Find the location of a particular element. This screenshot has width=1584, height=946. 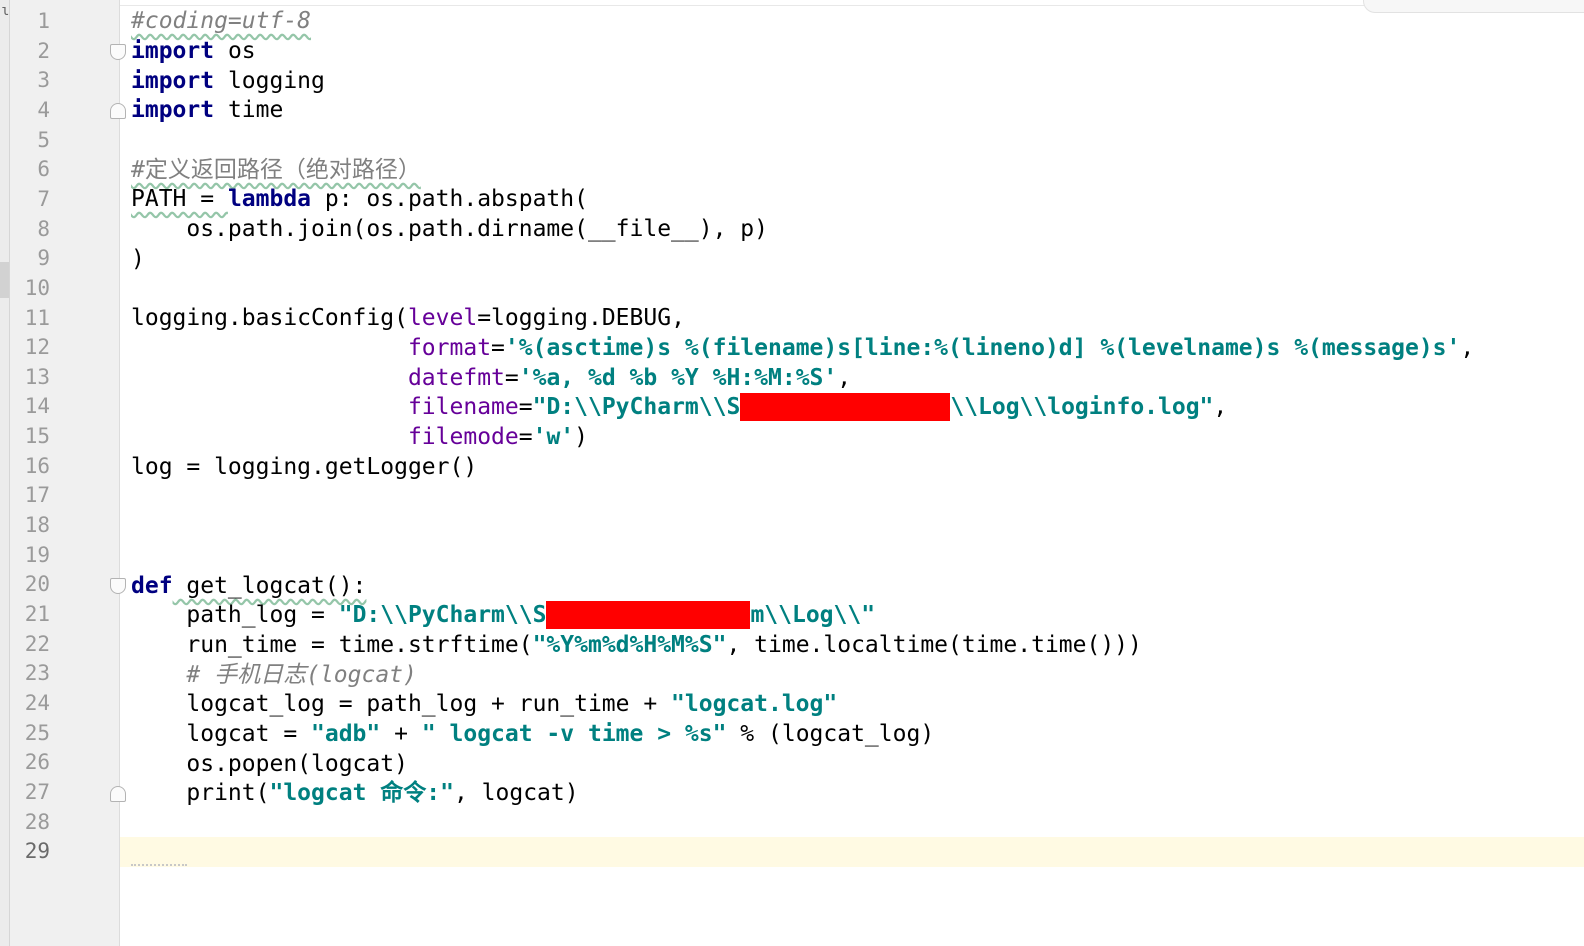

code-line-3: import logging is located at coordinates (228, 81).